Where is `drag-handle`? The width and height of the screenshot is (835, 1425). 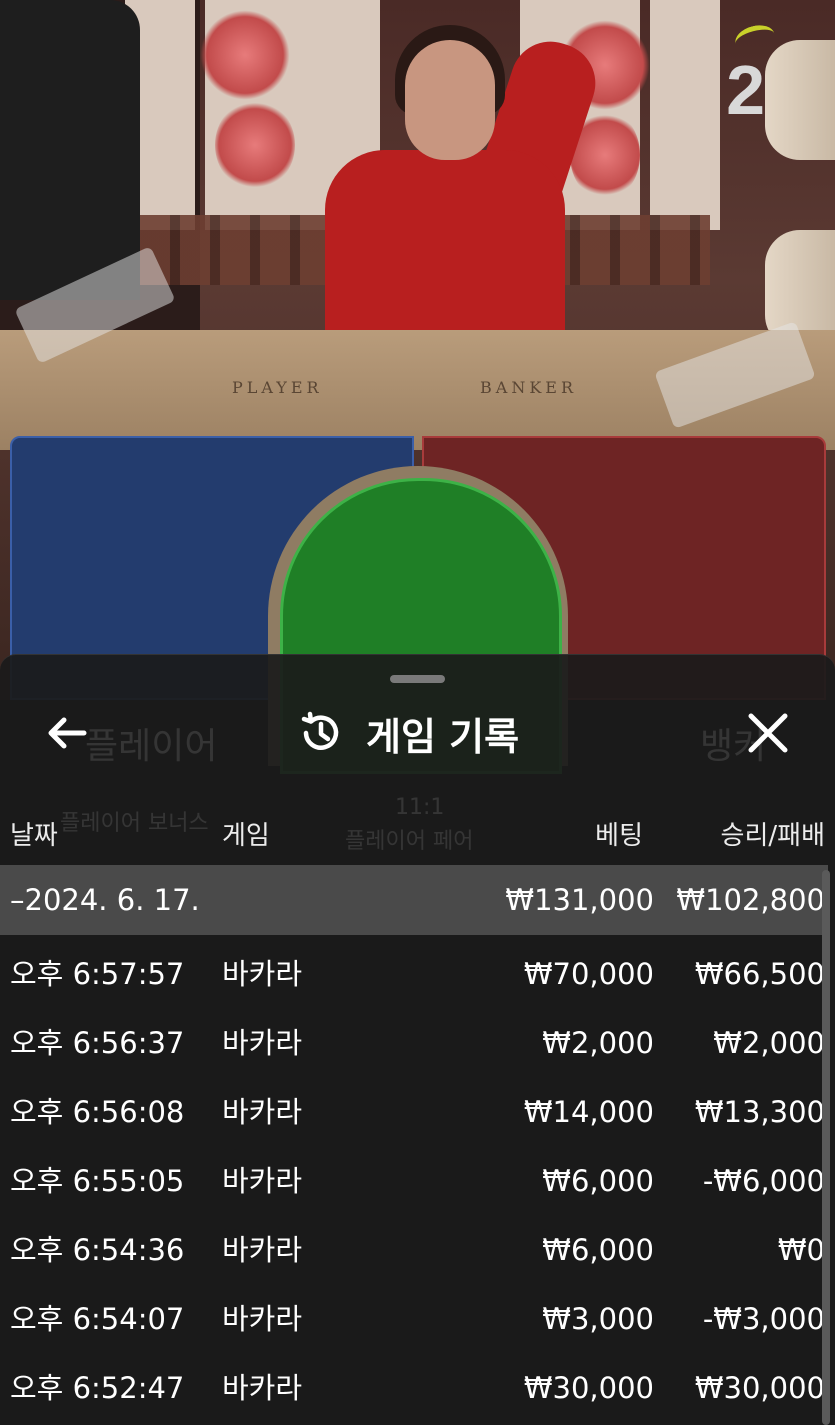
drag-handle is located at coordinates (417, 679).